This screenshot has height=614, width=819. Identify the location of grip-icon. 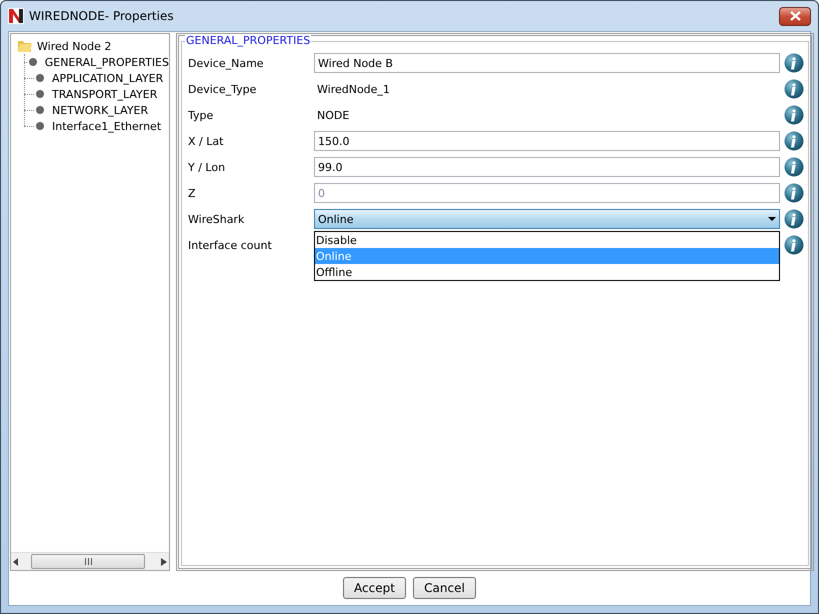
(88, 561).